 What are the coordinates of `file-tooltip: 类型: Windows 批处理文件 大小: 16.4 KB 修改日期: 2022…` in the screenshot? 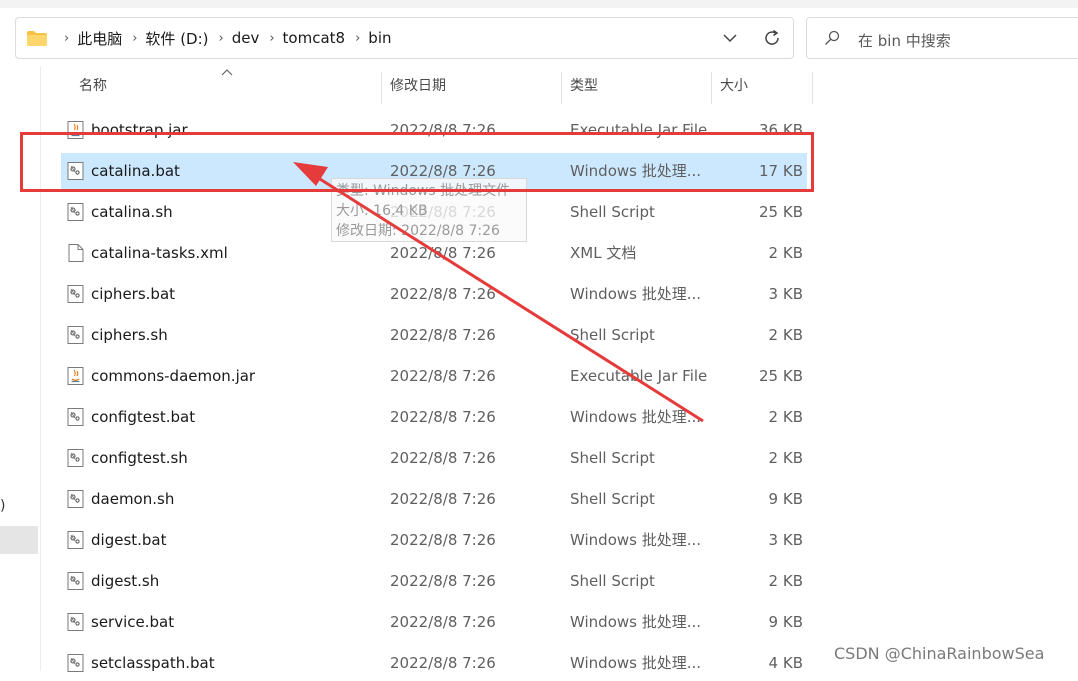 It's located at (429, 210).